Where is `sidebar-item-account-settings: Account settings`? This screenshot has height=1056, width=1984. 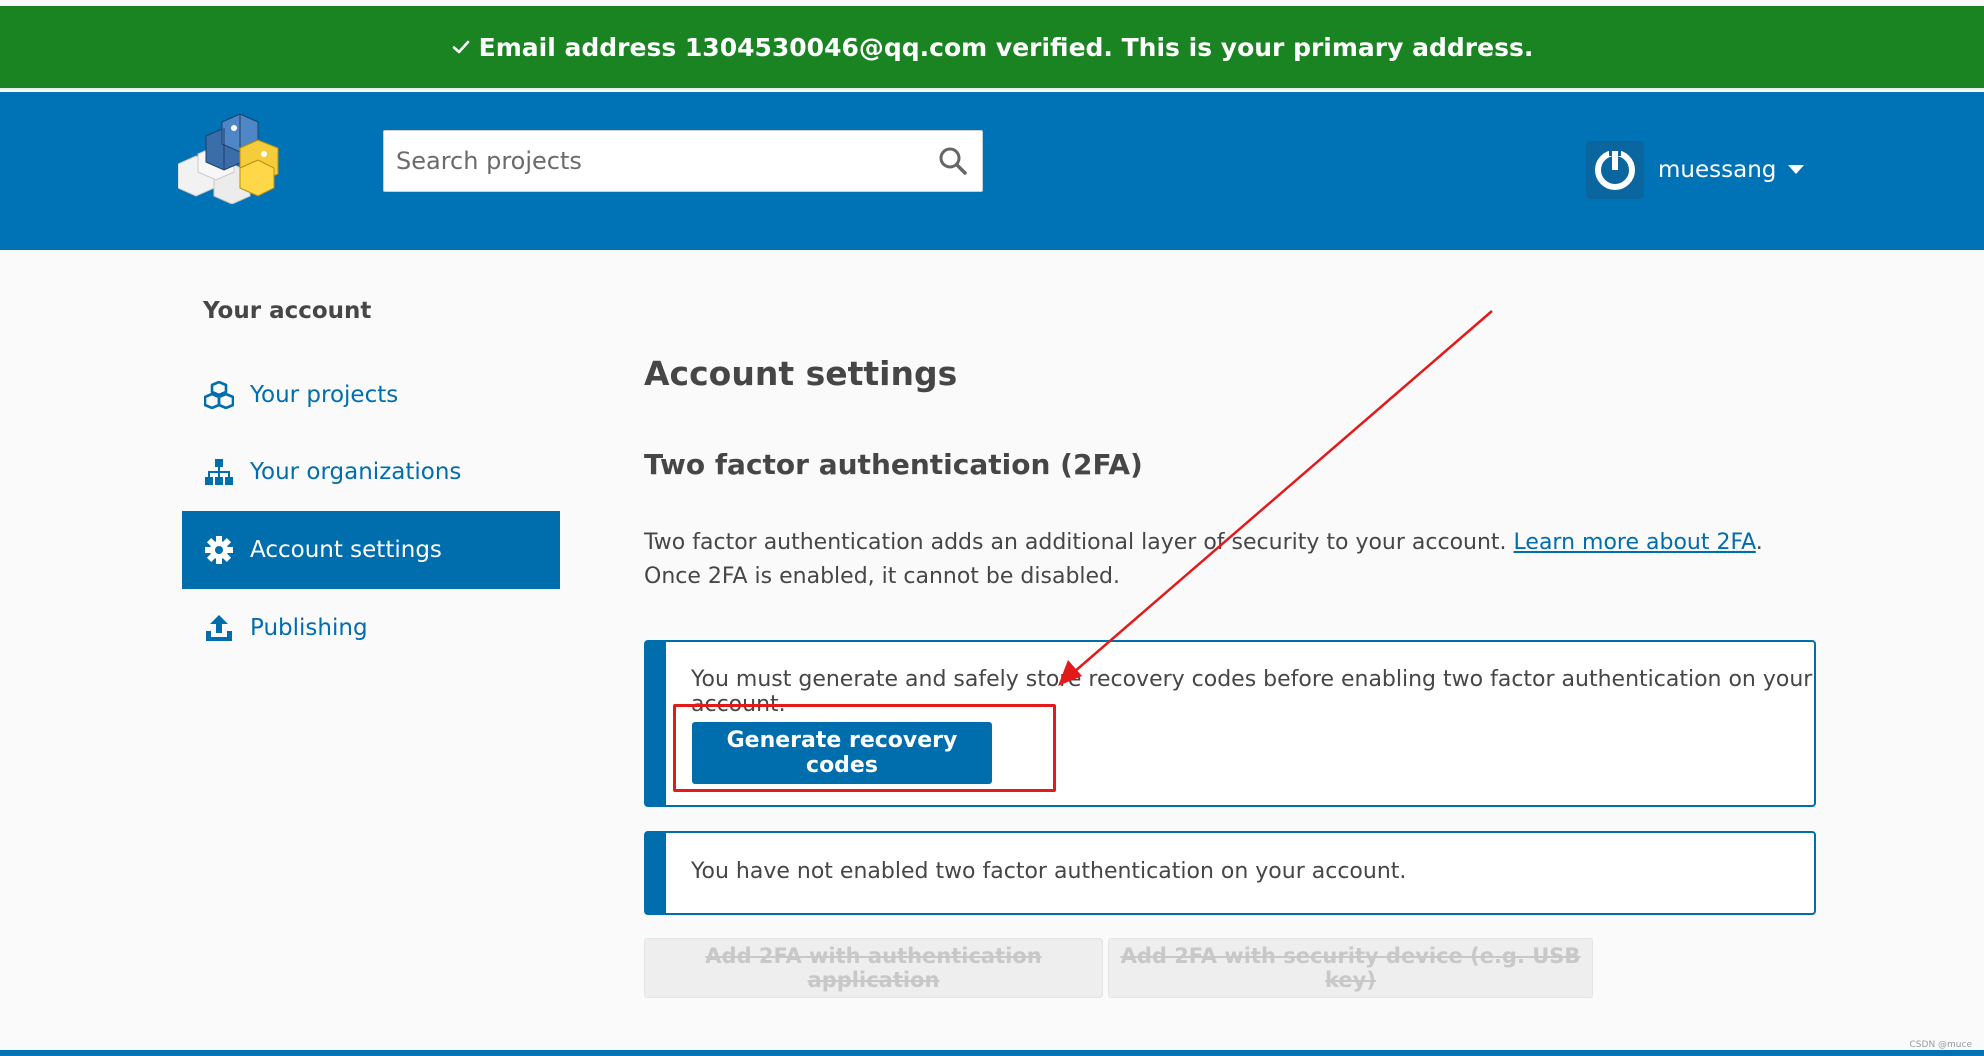 sidebar-item-account-settings: Account settings is located at coordinates (371, 550).